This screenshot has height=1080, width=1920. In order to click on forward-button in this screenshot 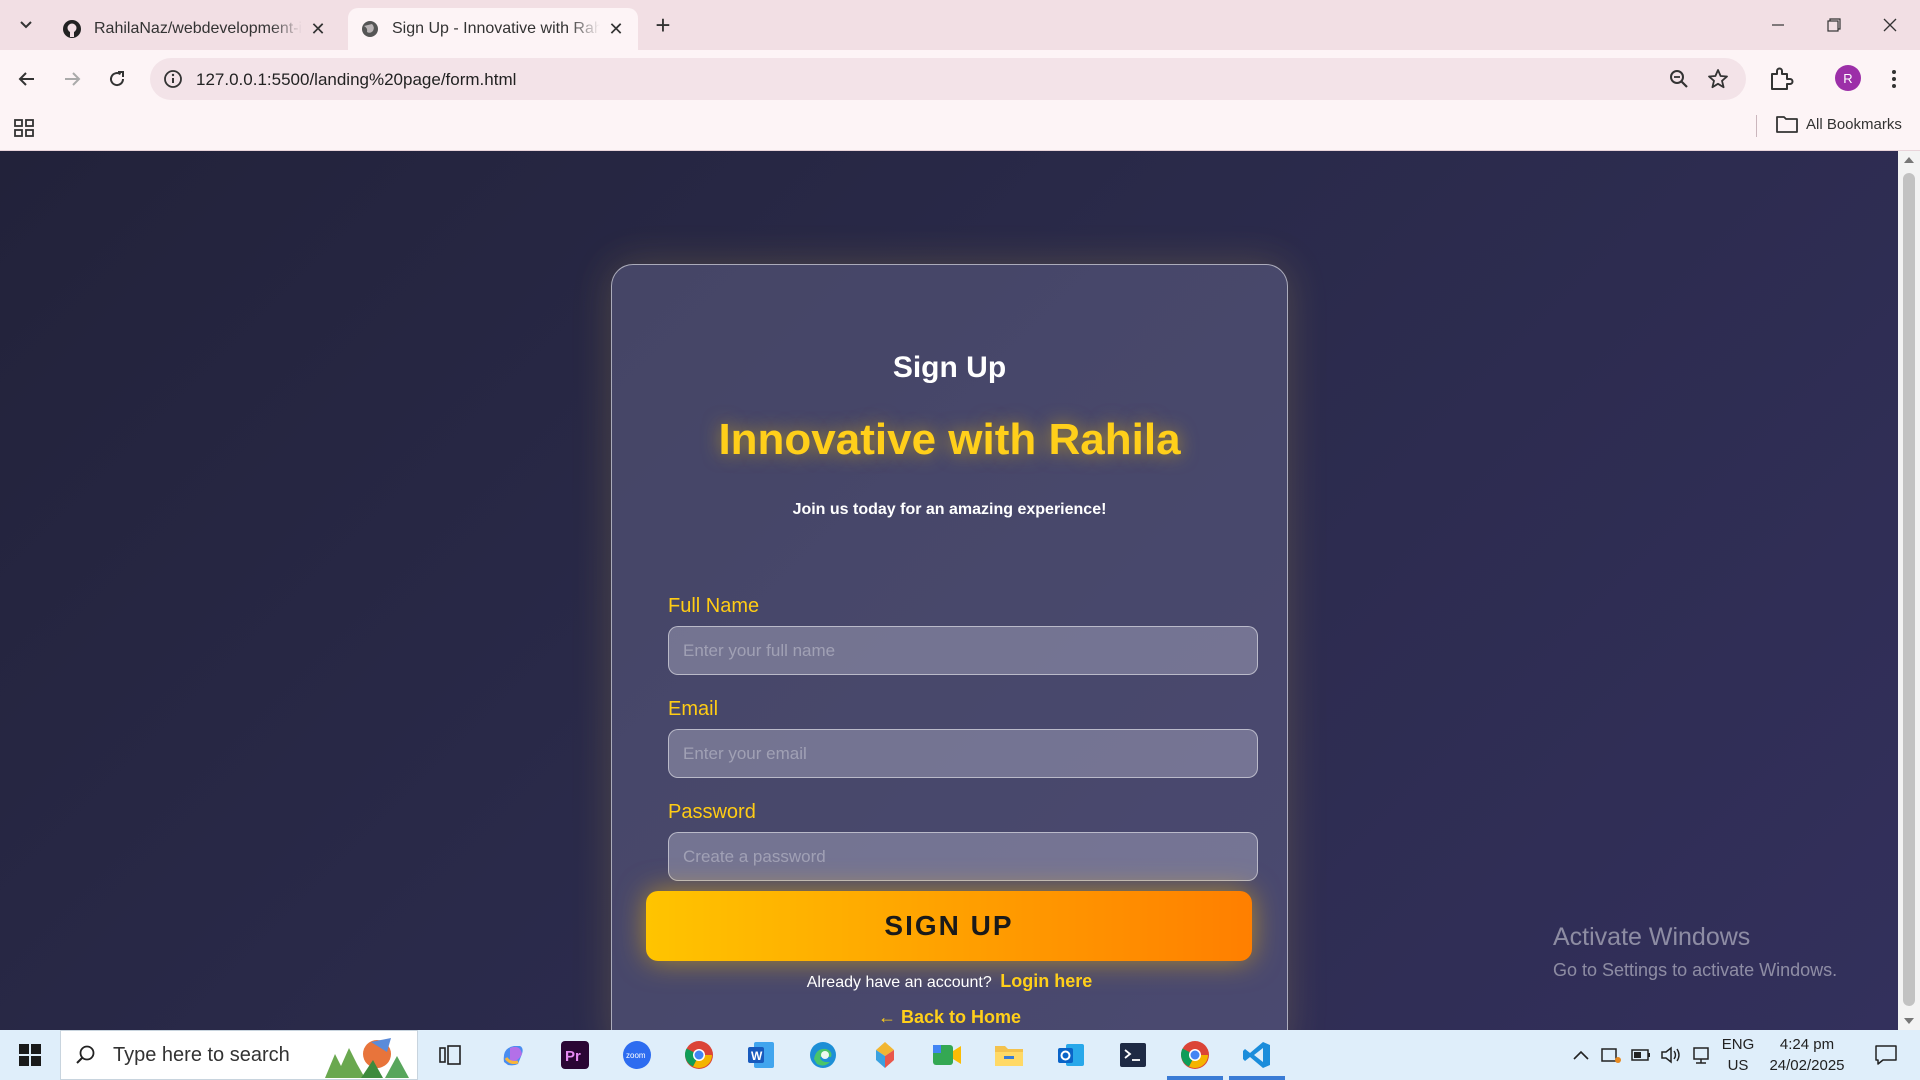, I will do `click(72, 79)`.